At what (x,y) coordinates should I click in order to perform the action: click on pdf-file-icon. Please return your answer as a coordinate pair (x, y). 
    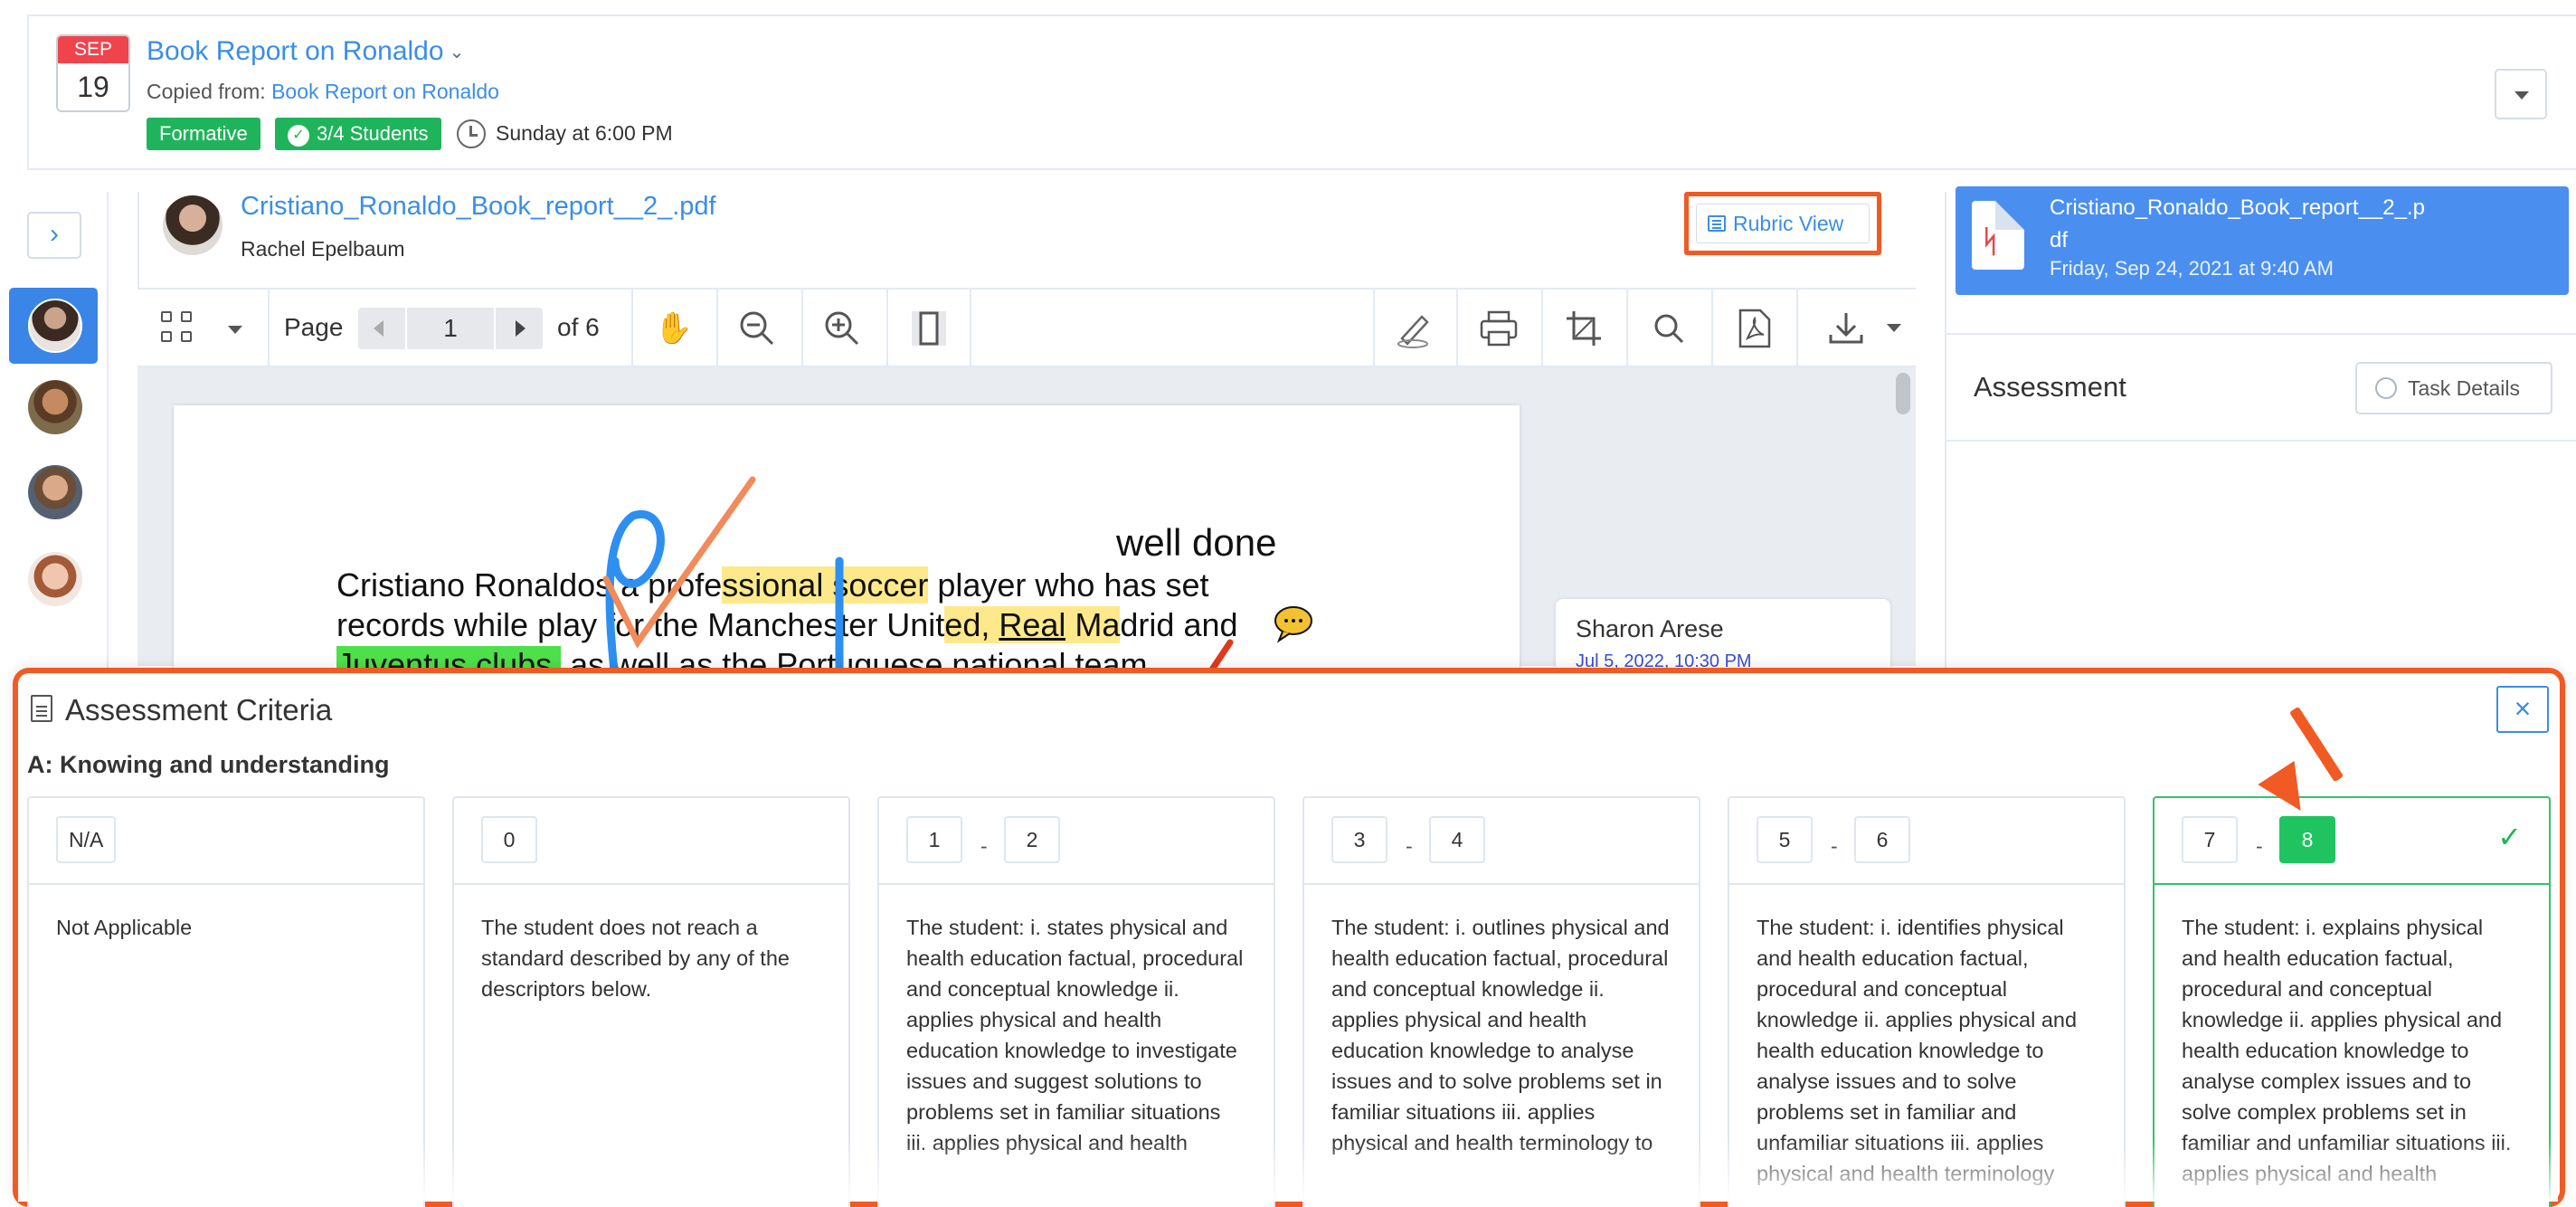
    Looking at the image, I should click on (1754, 329).